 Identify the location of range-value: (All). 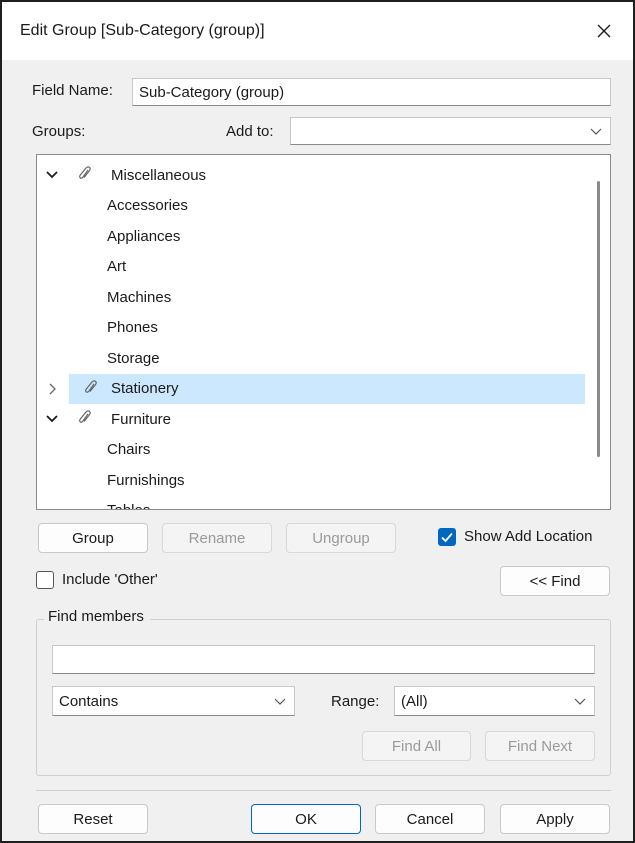
(414, 701).